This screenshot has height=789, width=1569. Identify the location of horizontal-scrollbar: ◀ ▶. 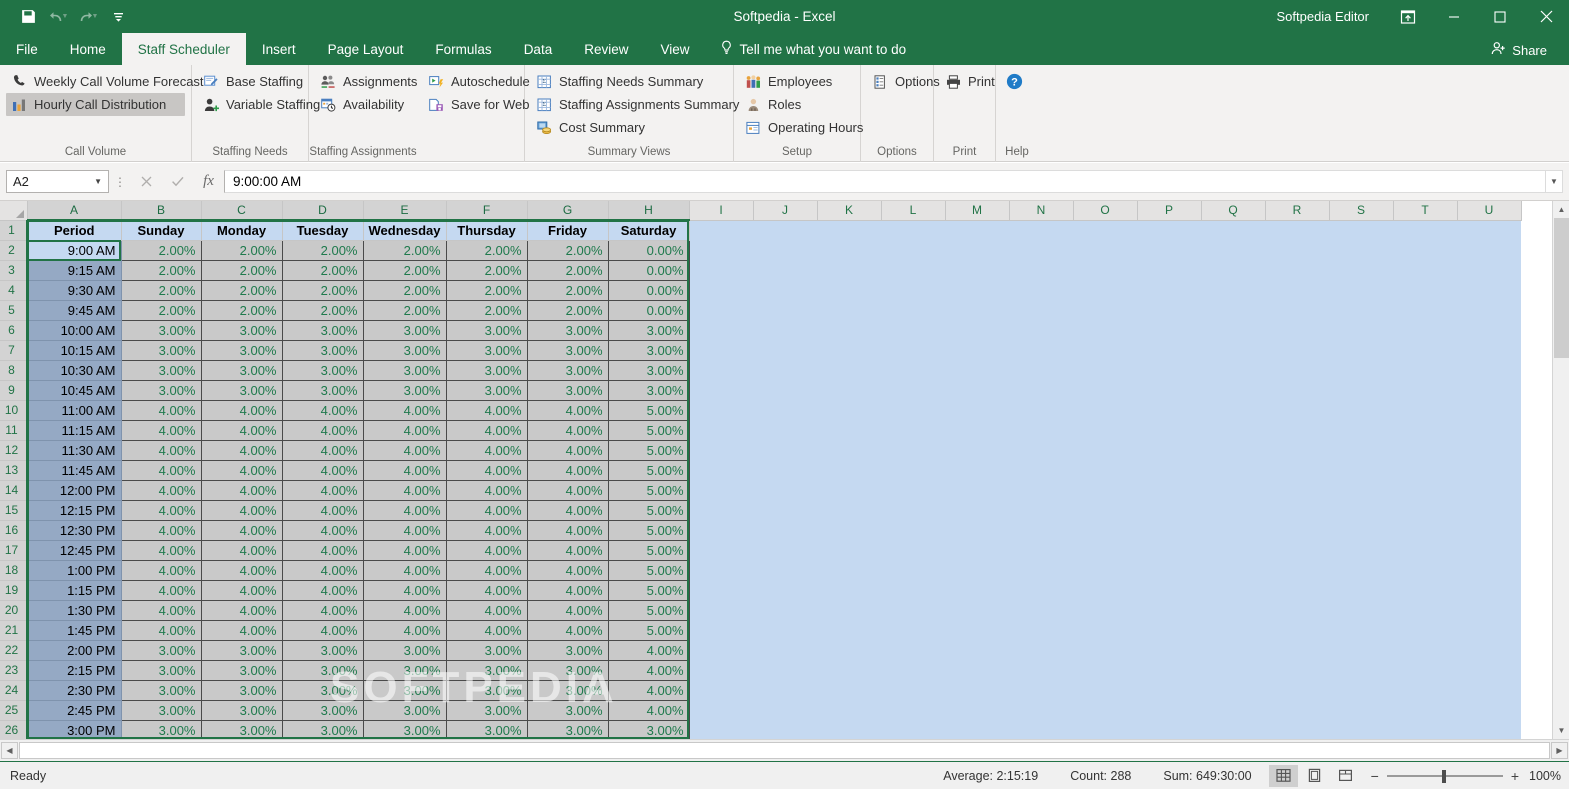
(784, 750).